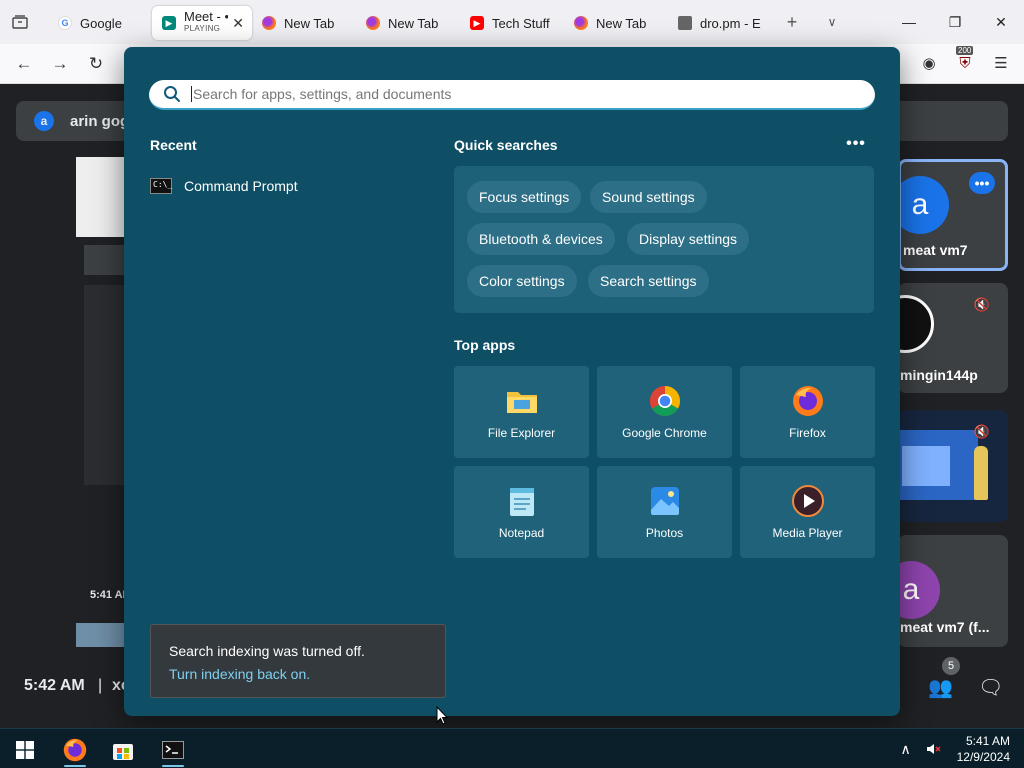  I want to click on app-media-player: Media Player, so click(807, 512).